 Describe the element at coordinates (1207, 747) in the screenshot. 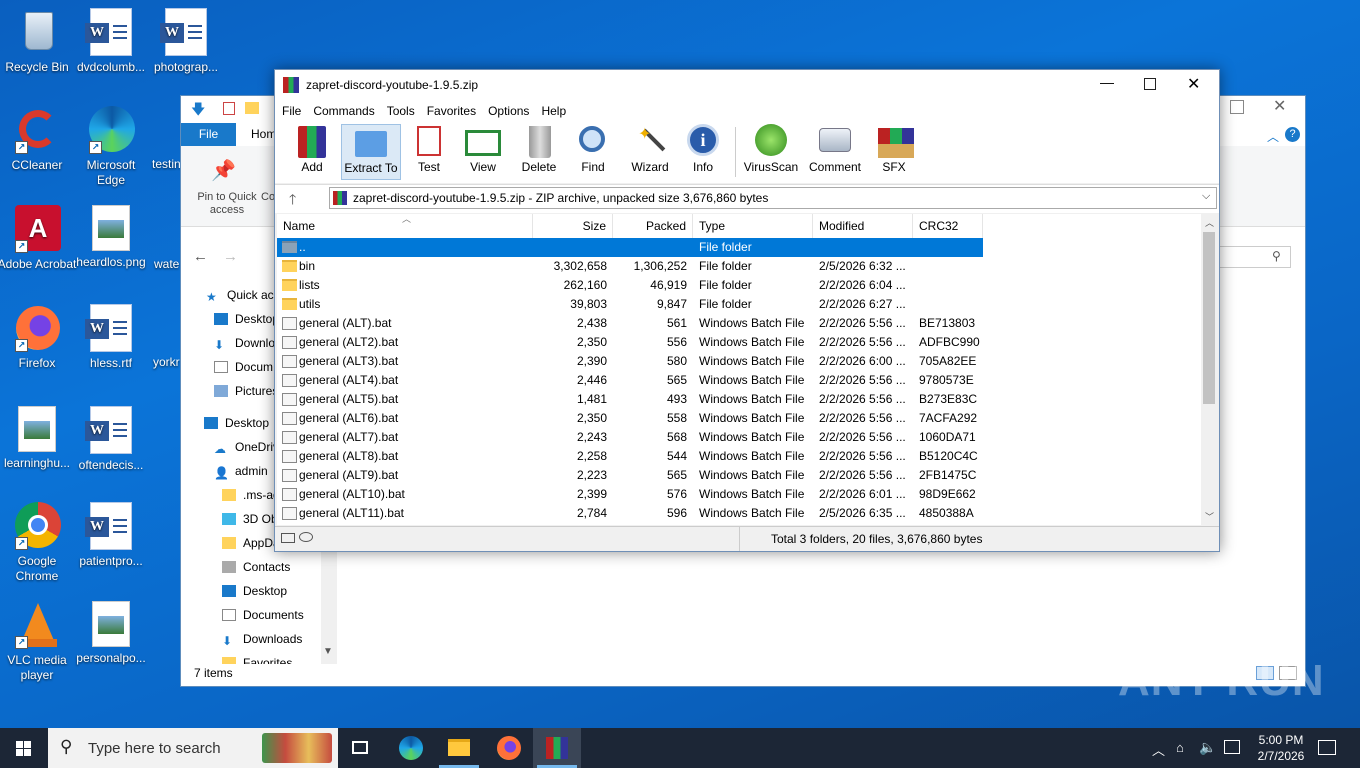

I see `volume-icon: 🔈` at that location.